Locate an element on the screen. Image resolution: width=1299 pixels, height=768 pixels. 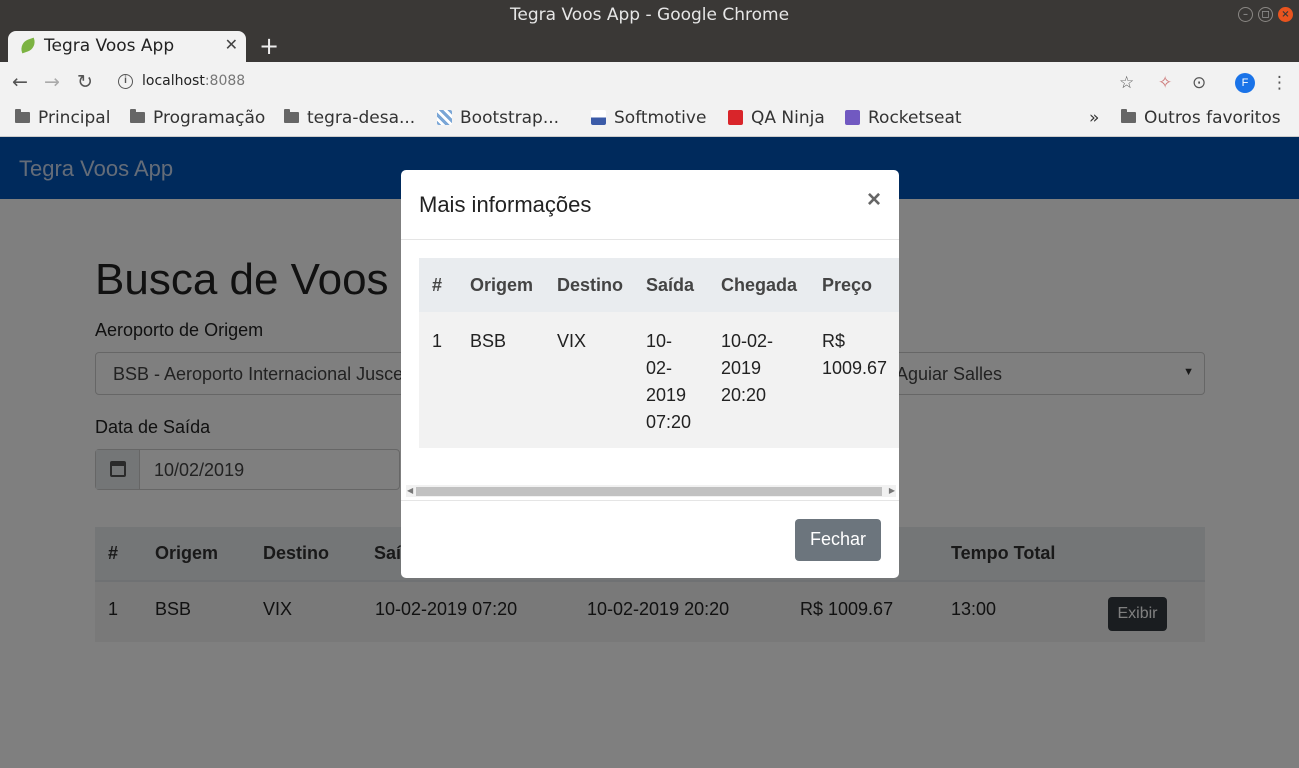
modal-close-icon: × is located at coordinates (874, 200).